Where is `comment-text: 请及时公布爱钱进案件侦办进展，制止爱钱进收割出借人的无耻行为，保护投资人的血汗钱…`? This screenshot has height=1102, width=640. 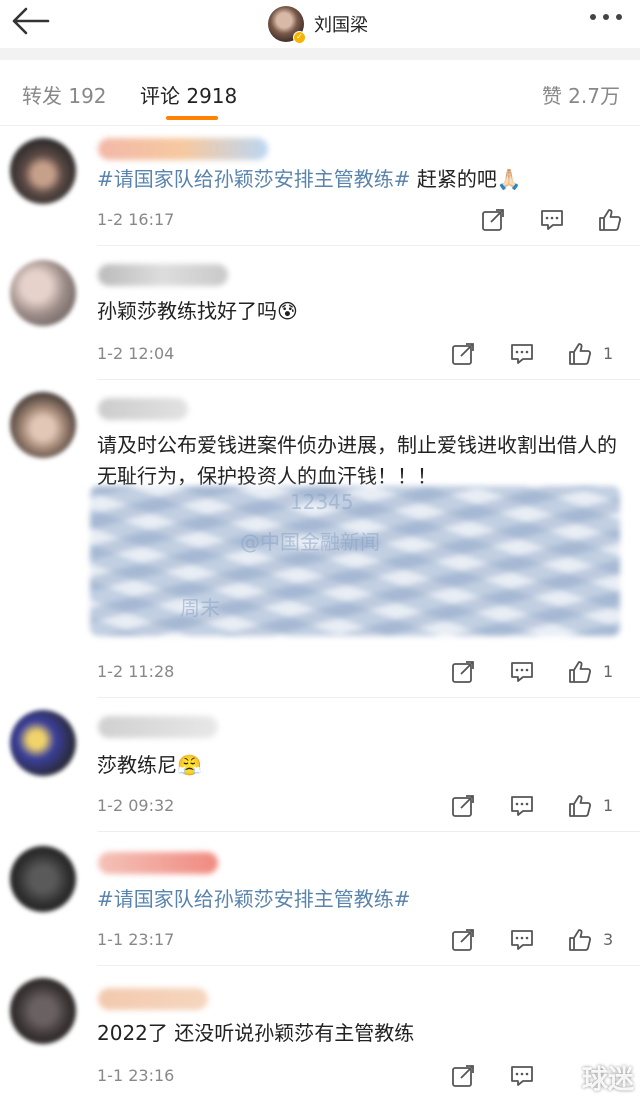 comment-text: 请及时公布爱钱进案件侦办进展，制止爱钱进收割出借人的无耻行为，保护投资人的血汗钱… is located at coordinates (357, 460).